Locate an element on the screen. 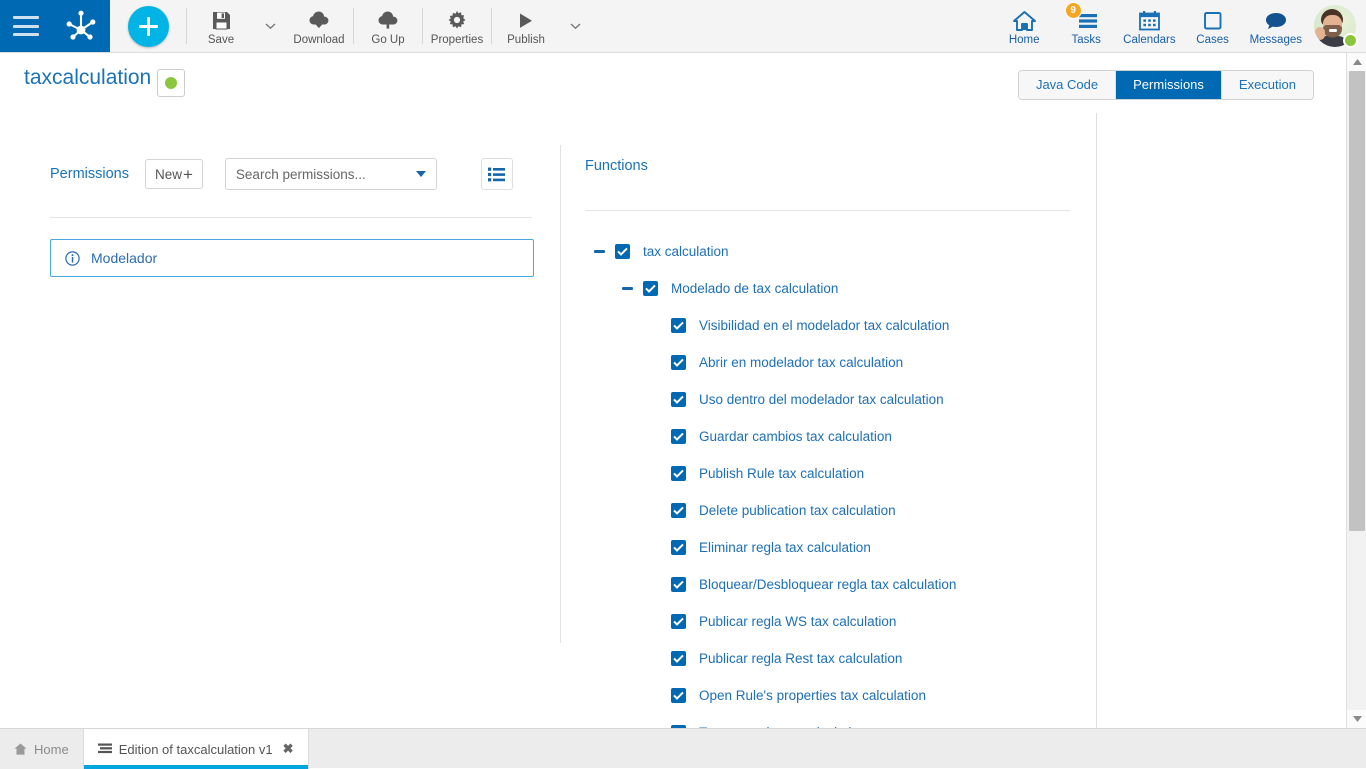 The width and height of the screenshot is (1366, 769). list-item: Modelador is located at coordinates (292, 258).